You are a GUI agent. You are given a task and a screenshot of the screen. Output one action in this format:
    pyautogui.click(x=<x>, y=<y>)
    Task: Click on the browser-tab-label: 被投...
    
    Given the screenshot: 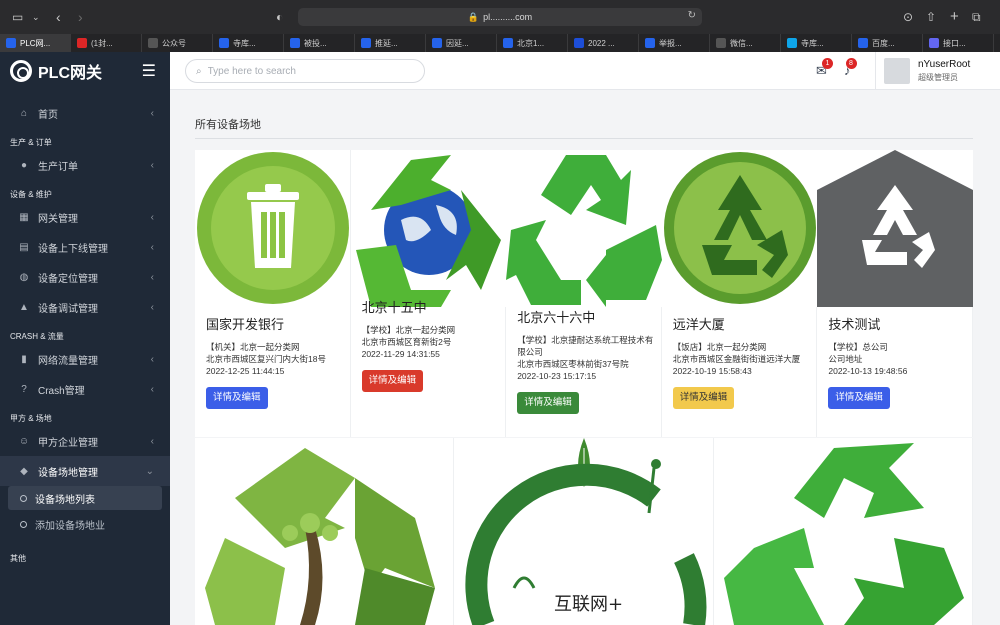 What is the action you would take?
    pyautogui.click(x=315, y=43)
    